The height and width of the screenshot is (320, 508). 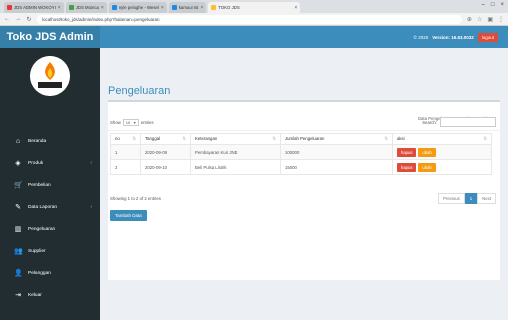 I want to click on user-icon: 👤, so click(x=18, y=273).